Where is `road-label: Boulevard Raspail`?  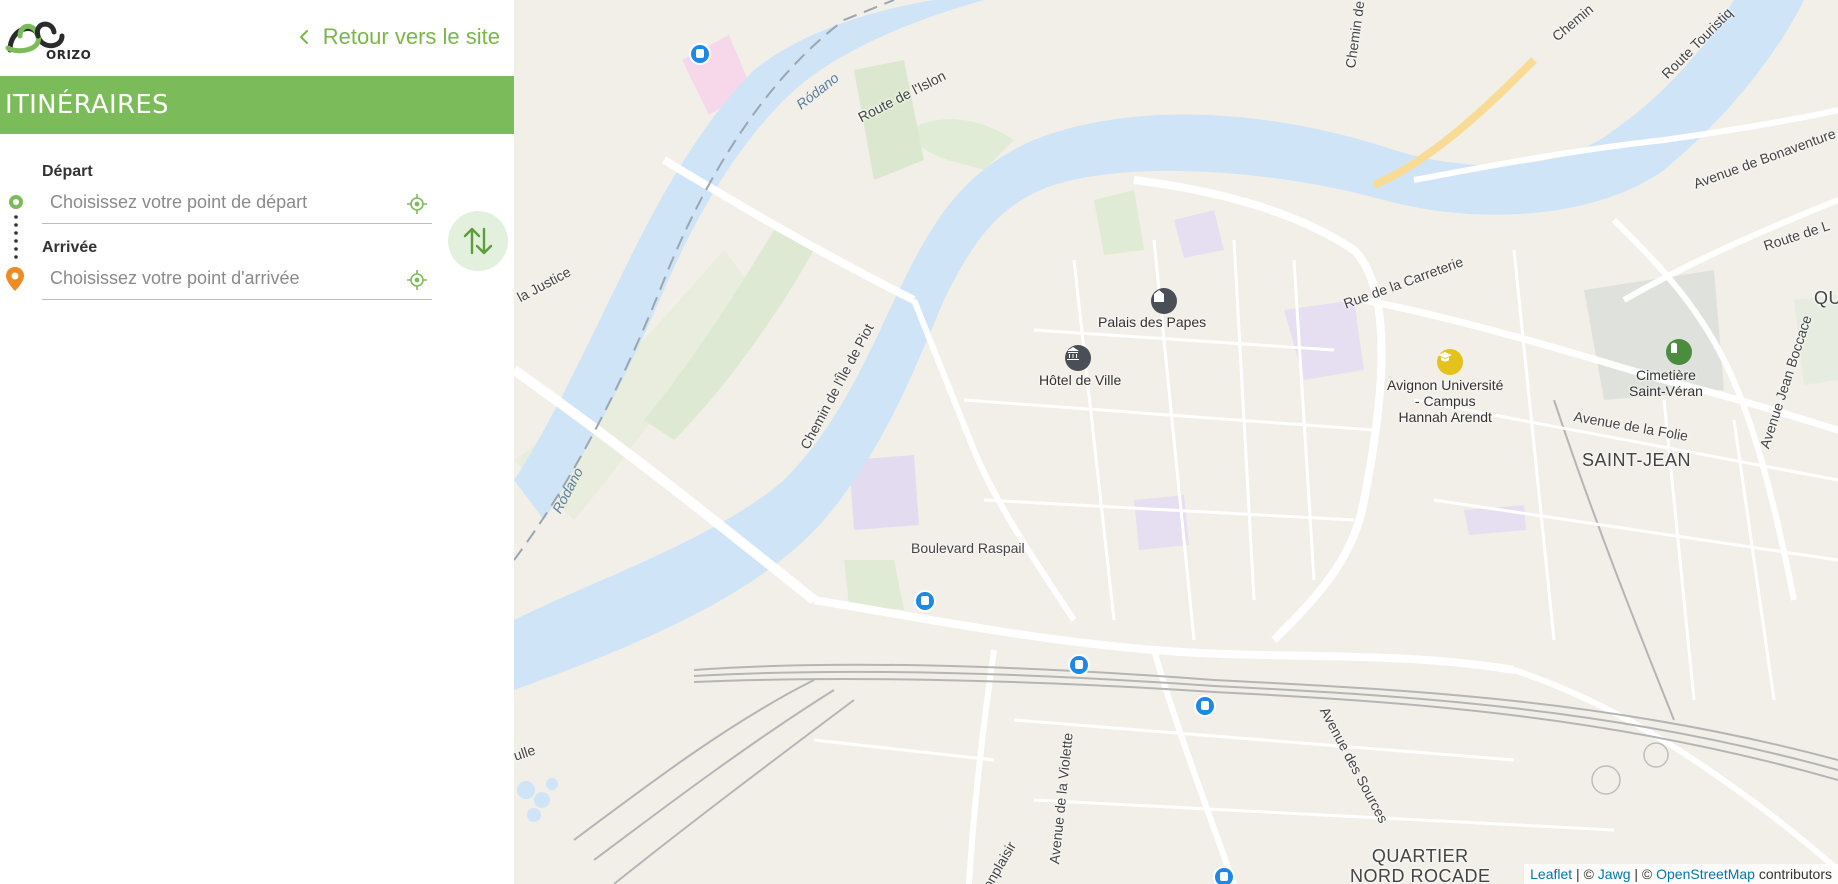
road-label: Boulevard Raspail is located at coordinates (968, 548).